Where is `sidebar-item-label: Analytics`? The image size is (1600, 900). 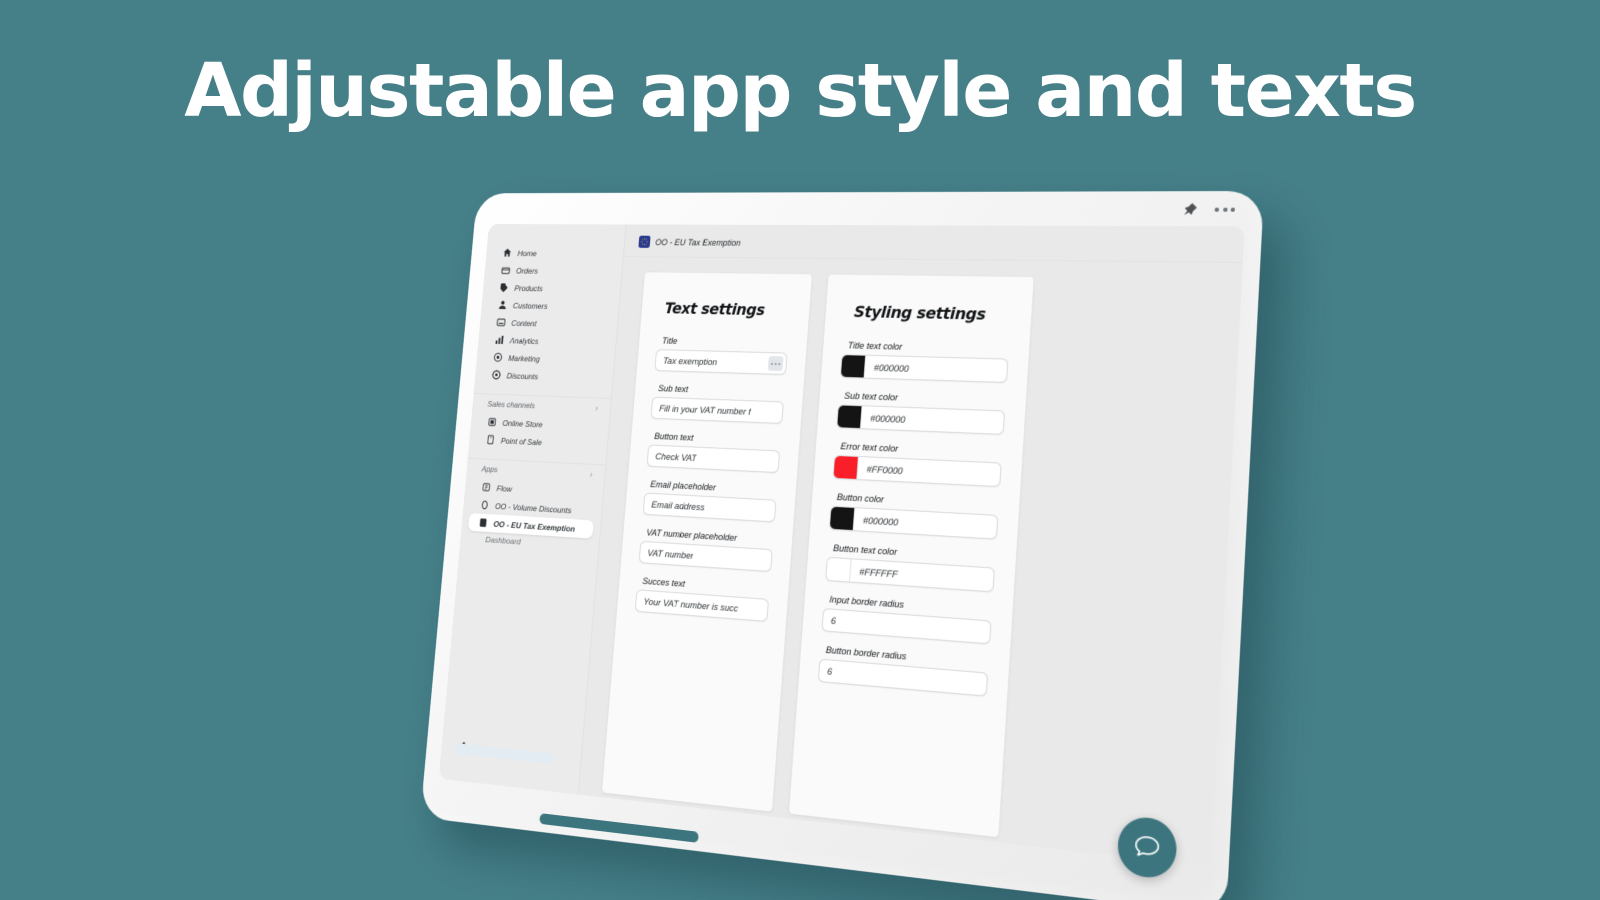 sidebar-item-label: Analytics is located at coordinates (524, 340).